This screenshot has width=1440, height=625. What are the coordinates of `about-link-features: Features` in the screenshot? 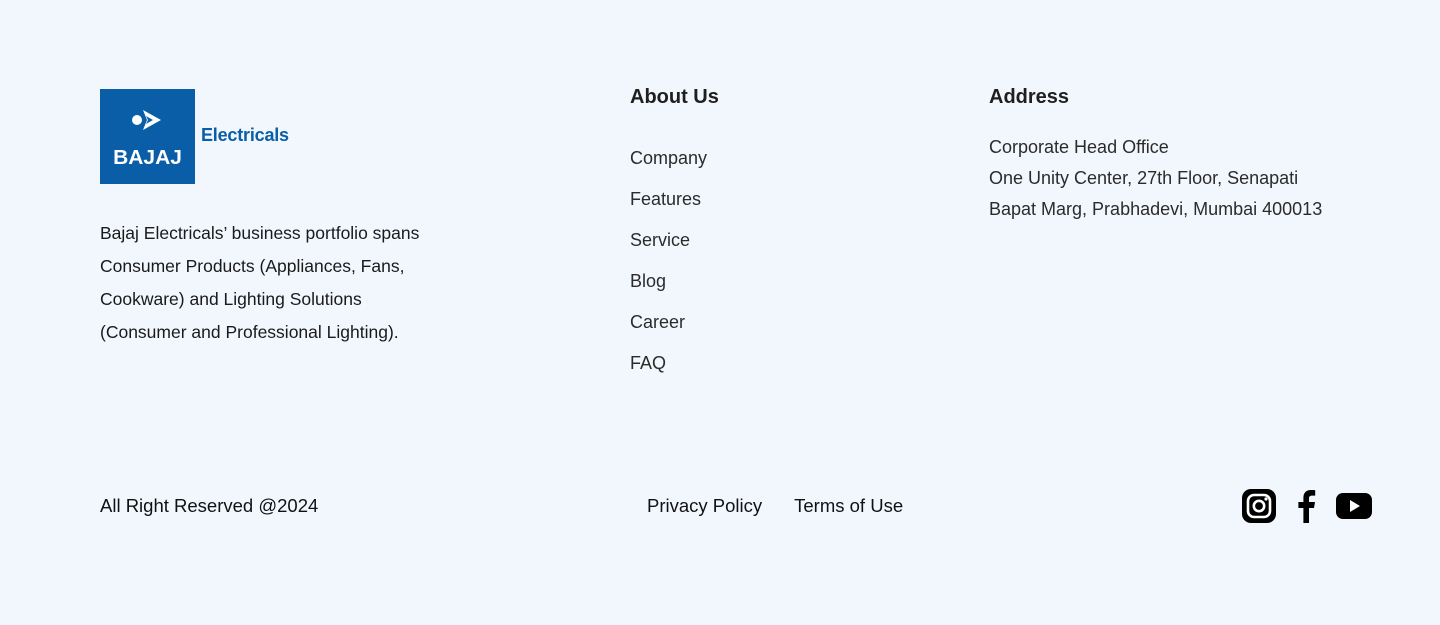 It's located at (674, 199).